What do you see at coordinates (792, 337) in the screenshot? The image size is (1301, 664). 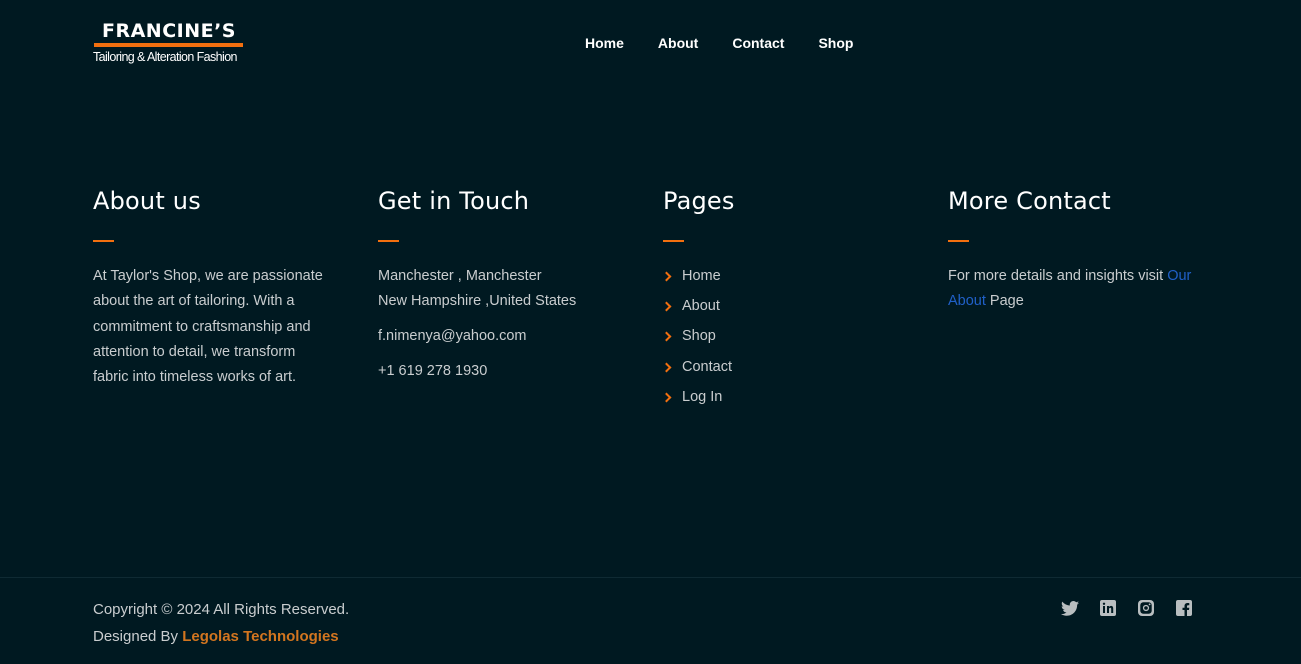 I see `pages-list: Home About Shop Contact Log In` at bounding box center [792, 337].